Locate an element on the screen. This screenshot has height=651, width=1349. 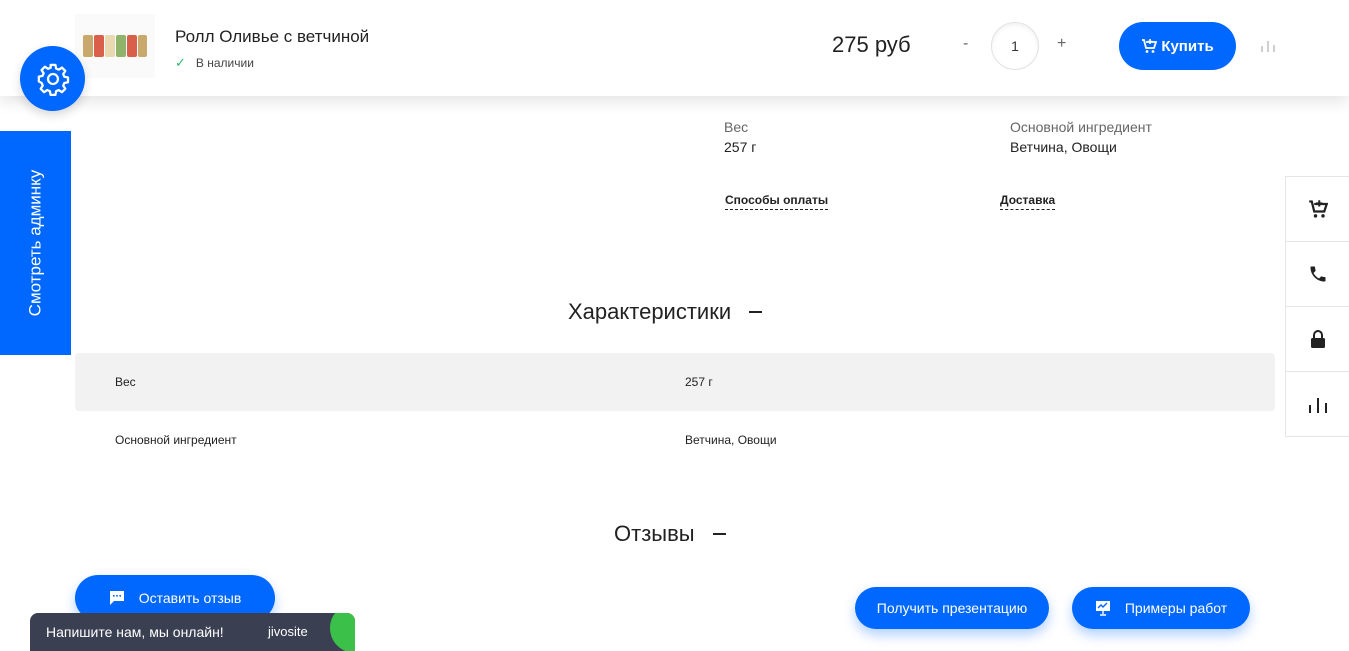
payment-methods-link: Способы оплаты is located at coordinates (777, 201).